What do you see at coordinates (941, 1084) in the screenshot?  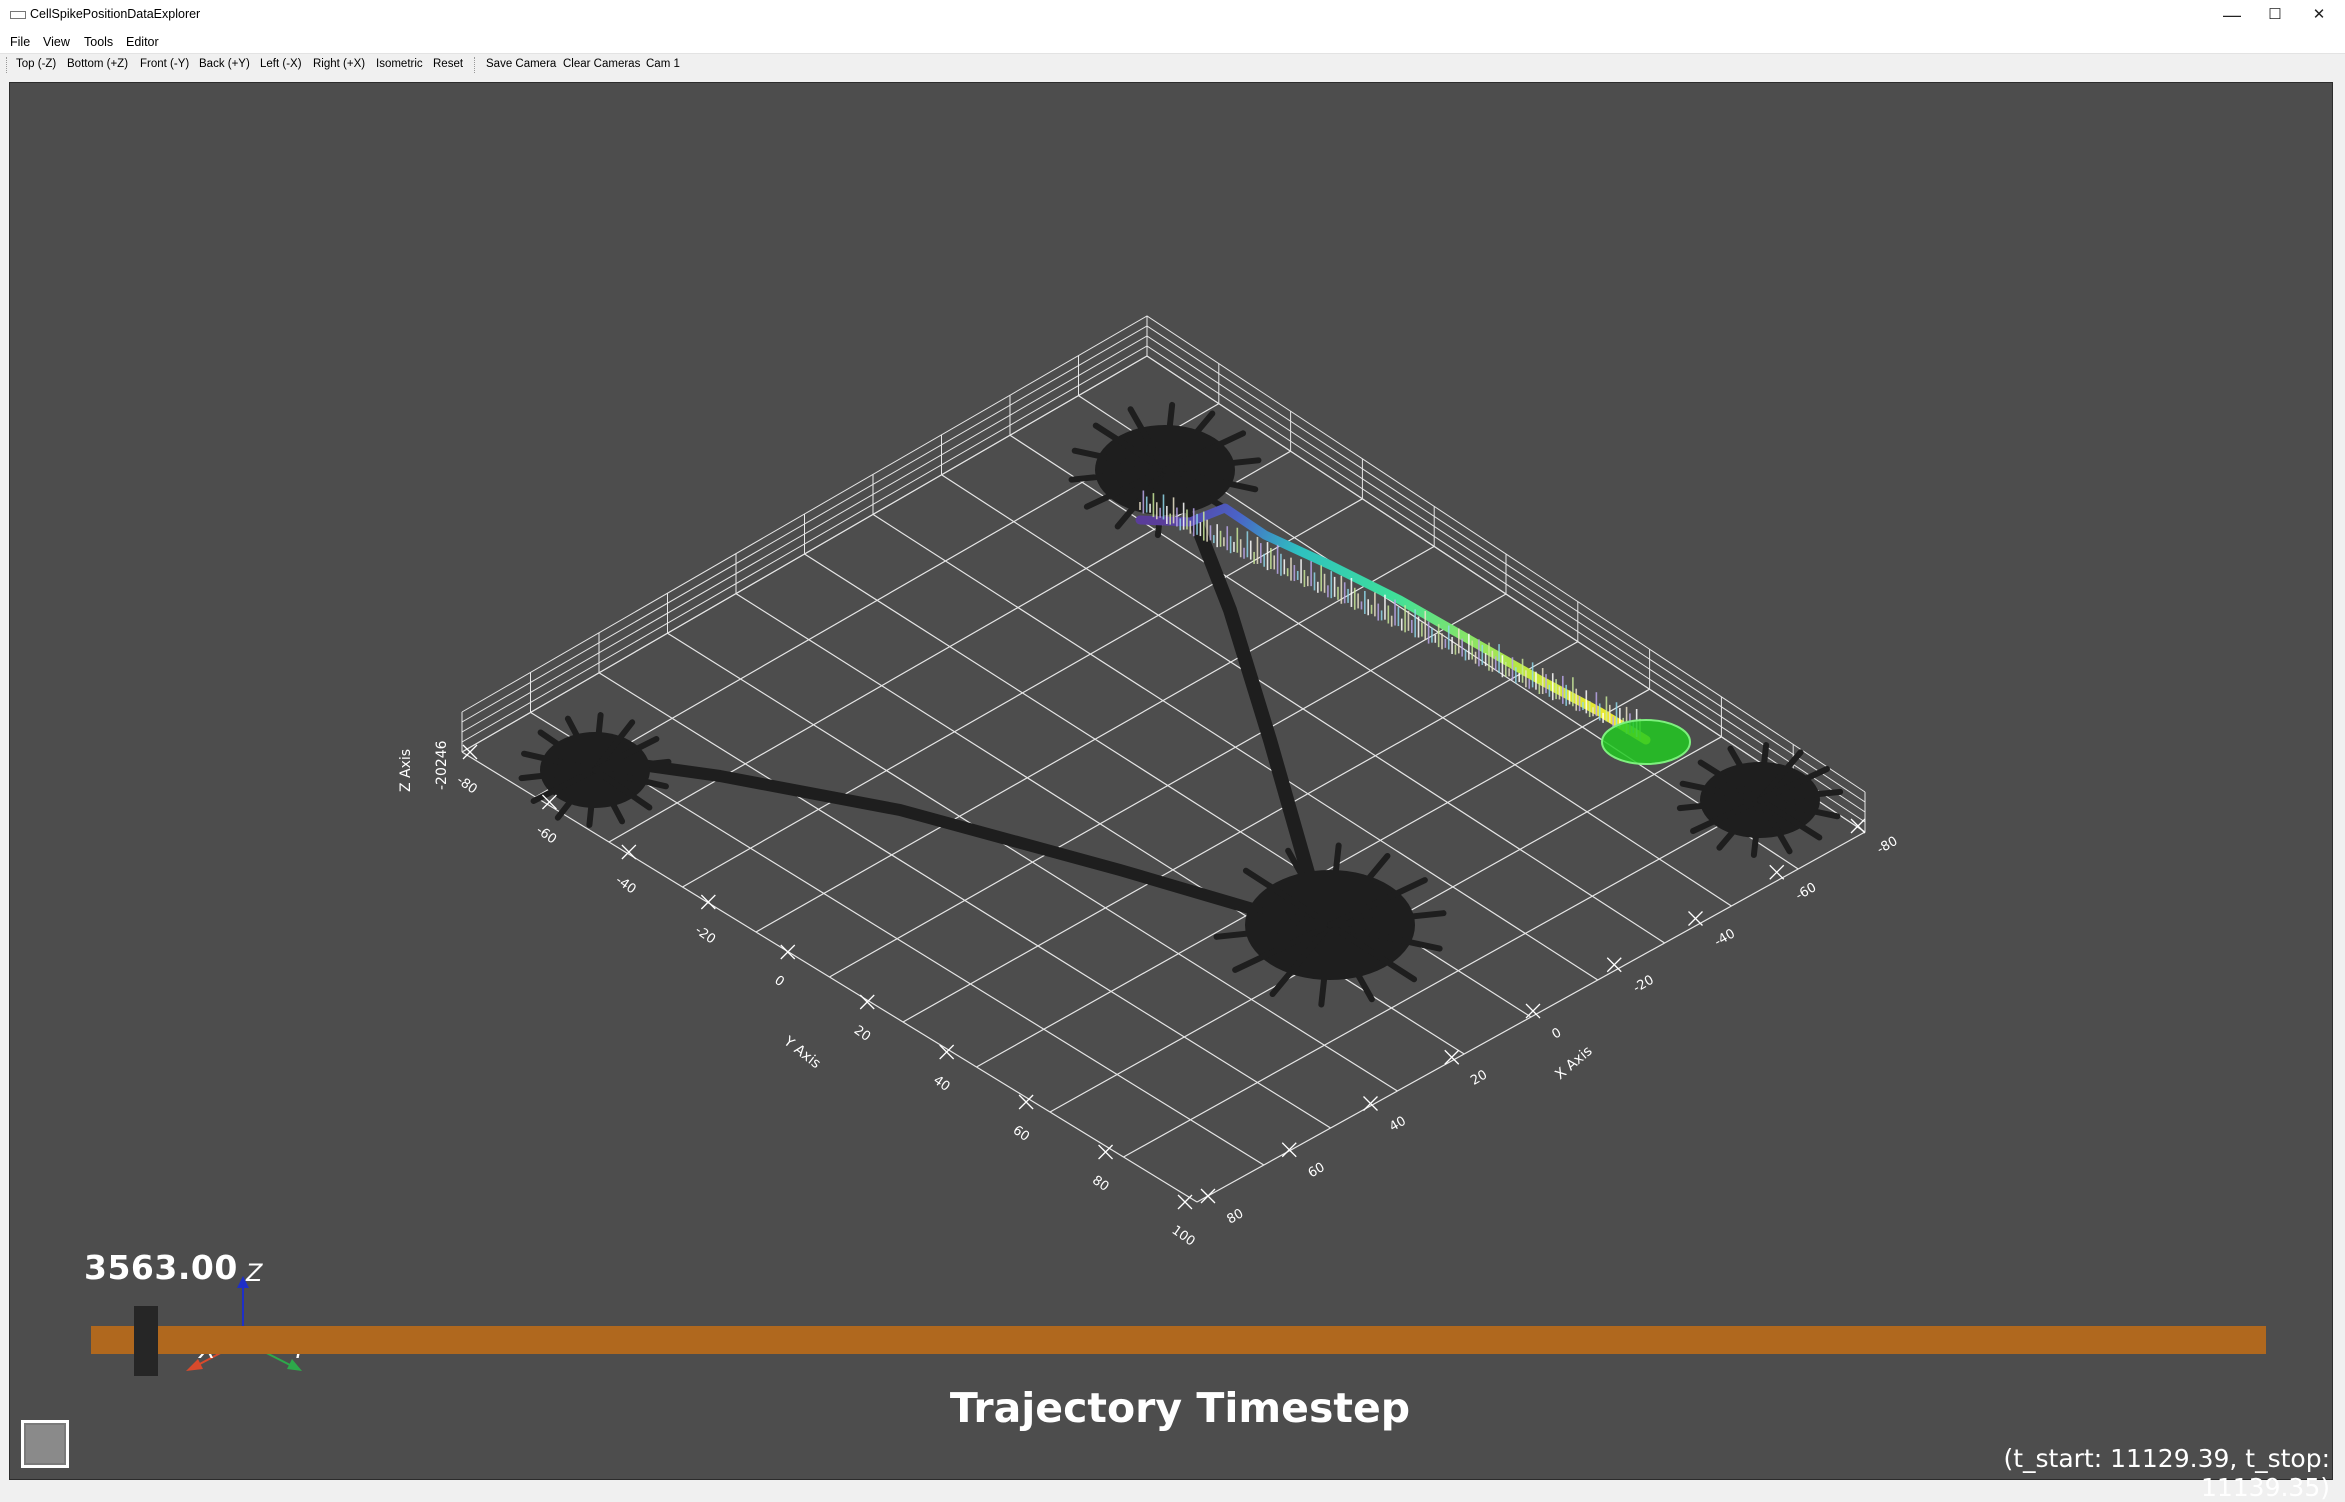 I see `y-tick-label: 40` at bounding box center [941, 1084].